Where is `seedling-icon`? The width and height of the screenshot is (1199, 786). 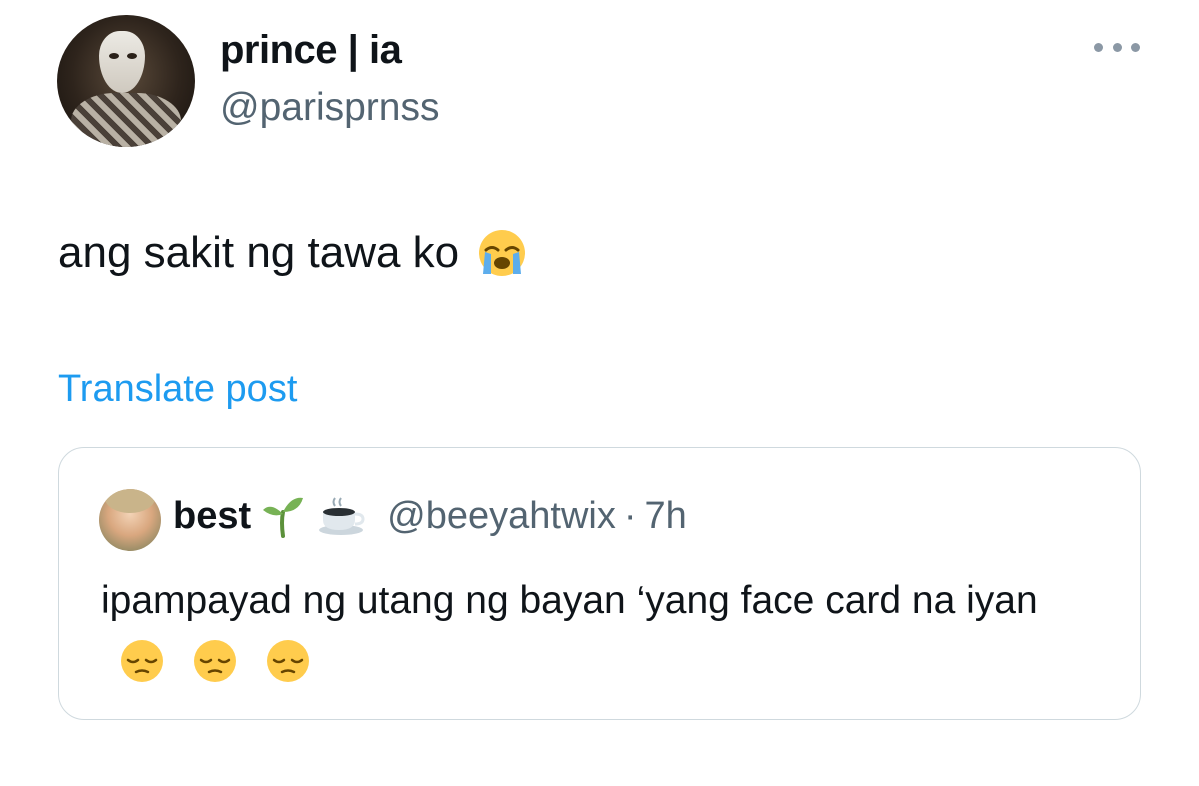 seedling-icon is located at coordinates (283, 517).